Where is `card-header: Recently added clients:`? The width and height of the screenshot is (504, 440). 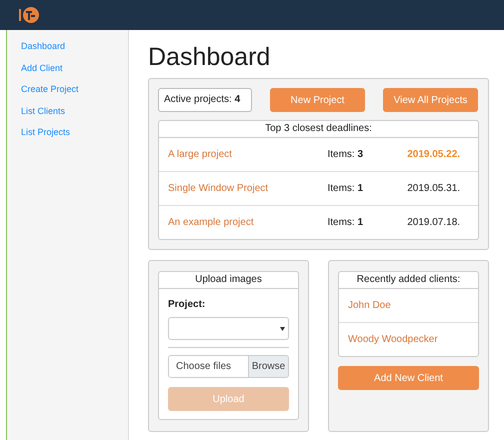
card-header: Recently added clients: is located at coordinates (408, 280).